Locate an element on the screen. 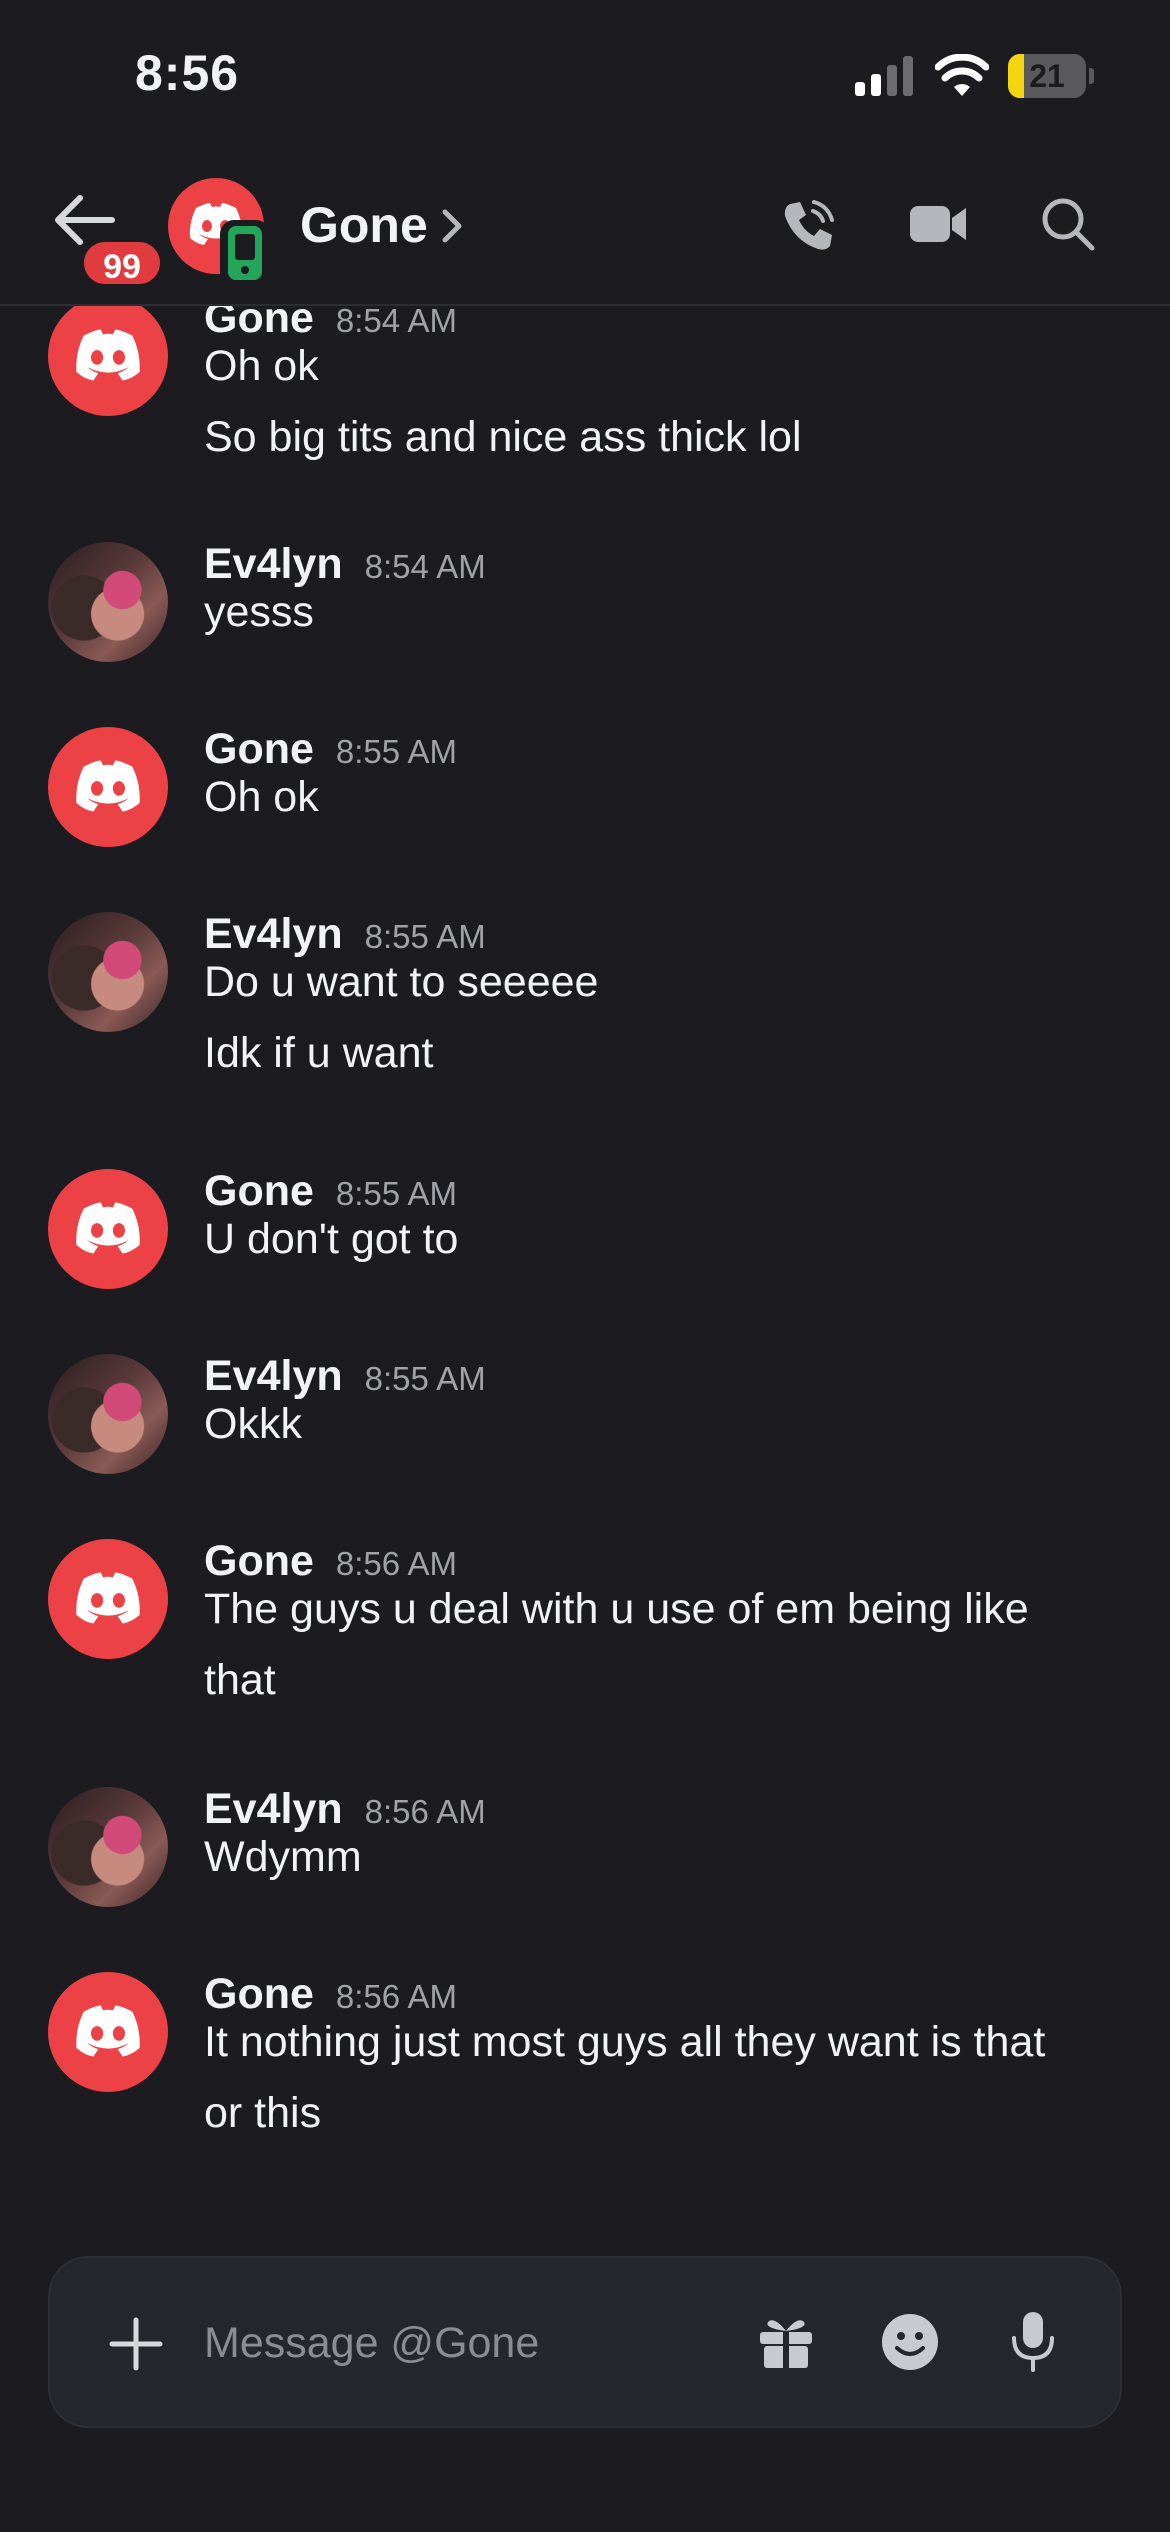 The width and height of the screenshot is (1170, 2532). status-time: 8:56 is located at coordinates (187, 73).